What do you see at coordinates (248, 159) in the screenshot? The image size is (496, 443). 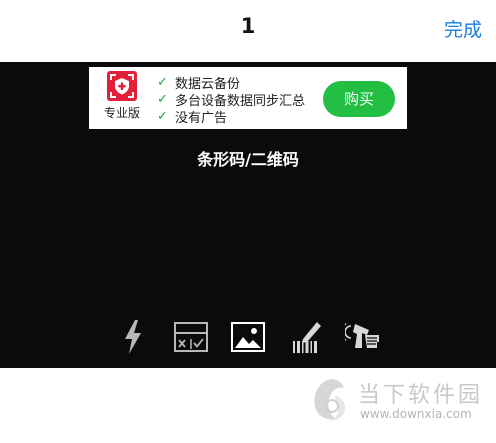 I see `scan-mode-label: 条形码/二维码` at bounding box center [248, 159].